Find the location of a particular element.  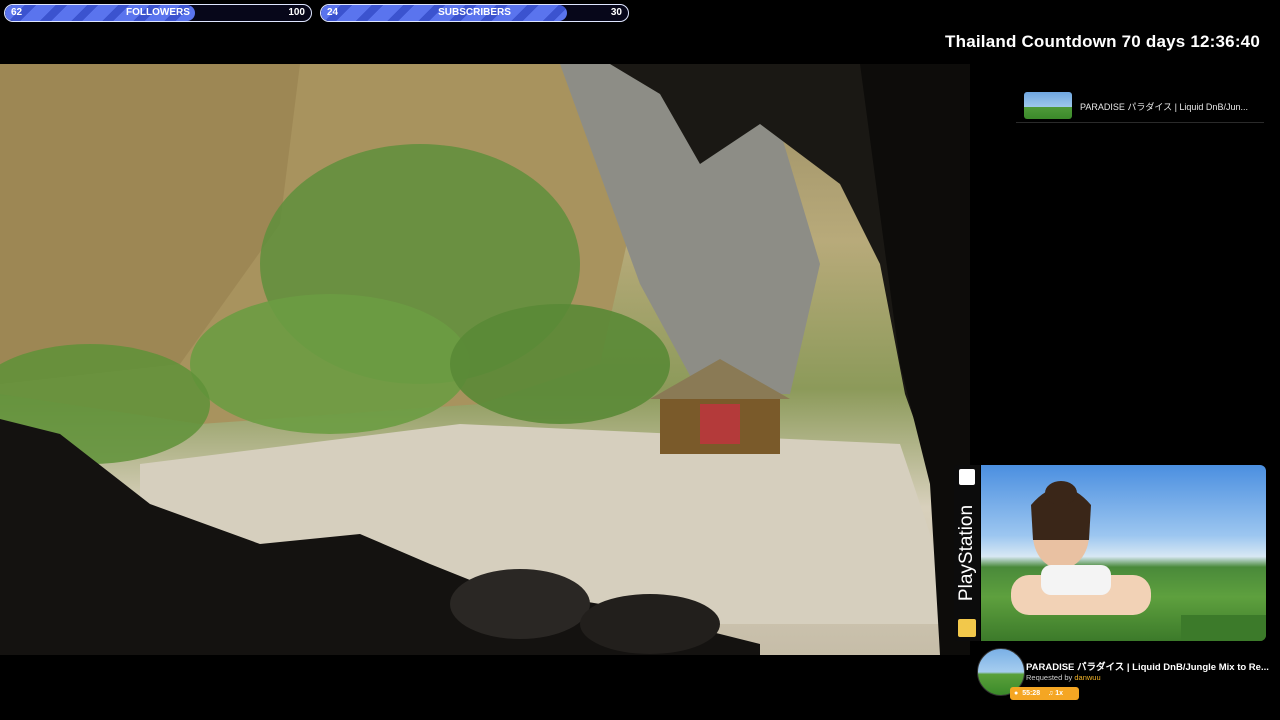

followers-goal-label: FOLLOWERS is located at coordinates (158, 12).